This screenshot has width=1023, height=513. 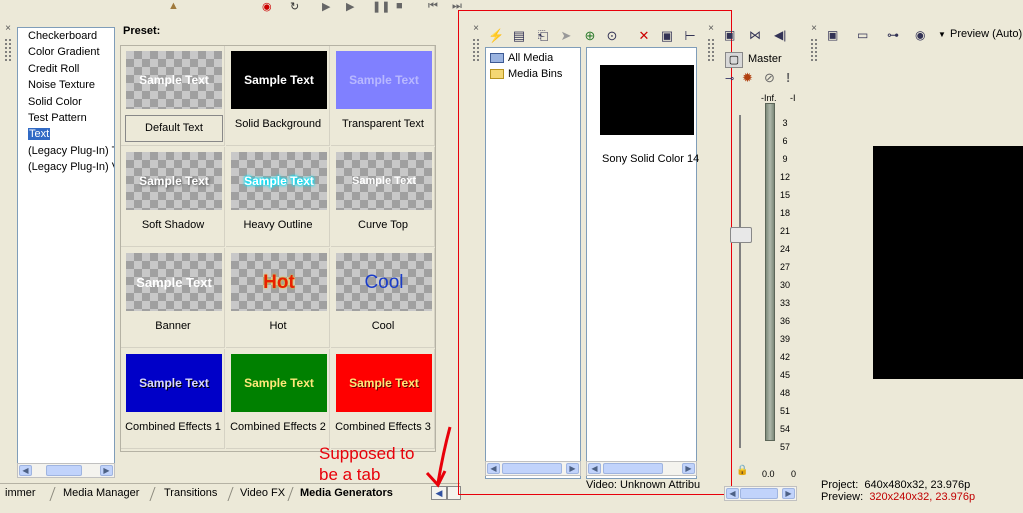 I want to click on meter-tick-label: 33, so click(x=784, y=303).